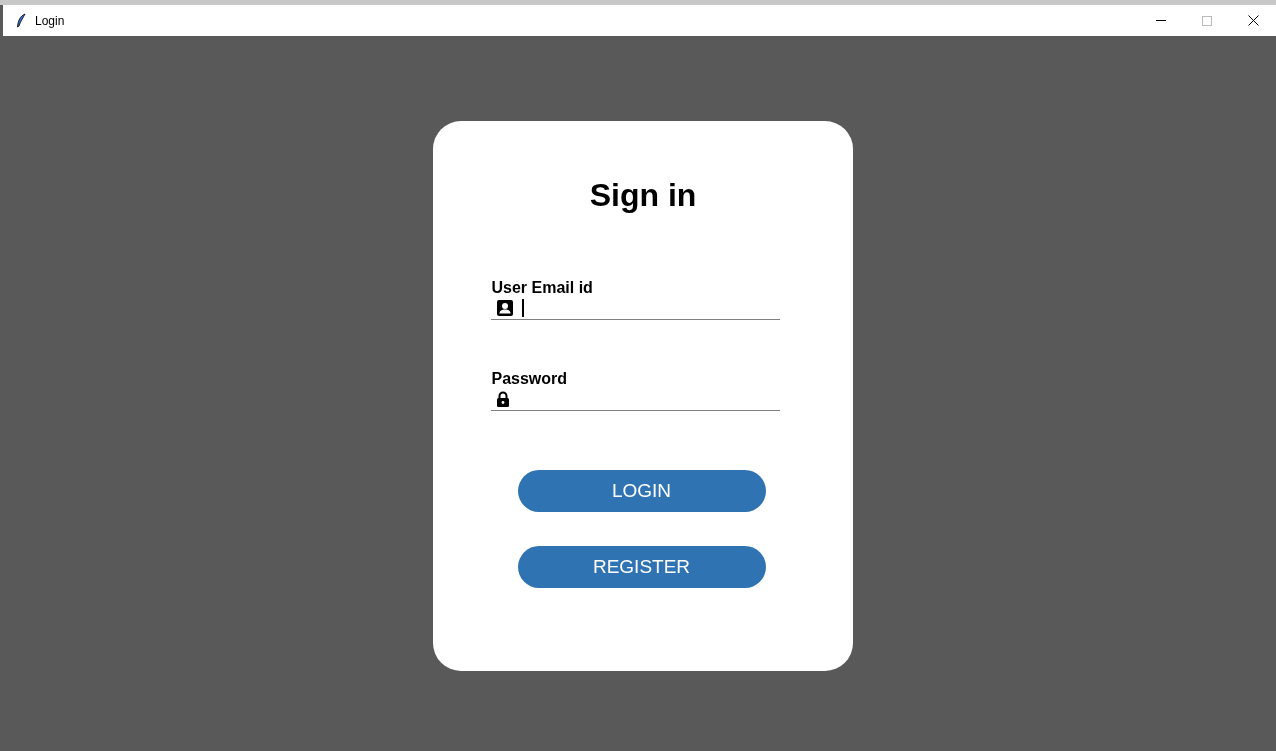 The image size is (1276, 751). Describe the element at coordinates (529, 379) in the screenshot. I see `field-label: Password` at that location.